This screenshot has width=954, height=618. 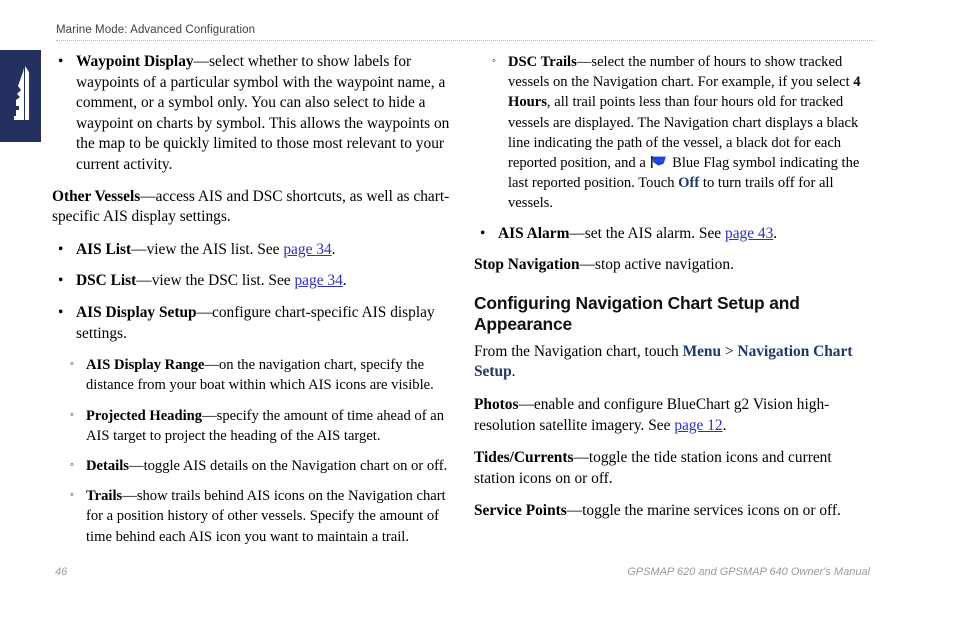 What do you see at coordinates (578, 351) in the screenshot?
I see `desc-intro-before: From the Navigation chart, touch` at bounding box center [578, 351].